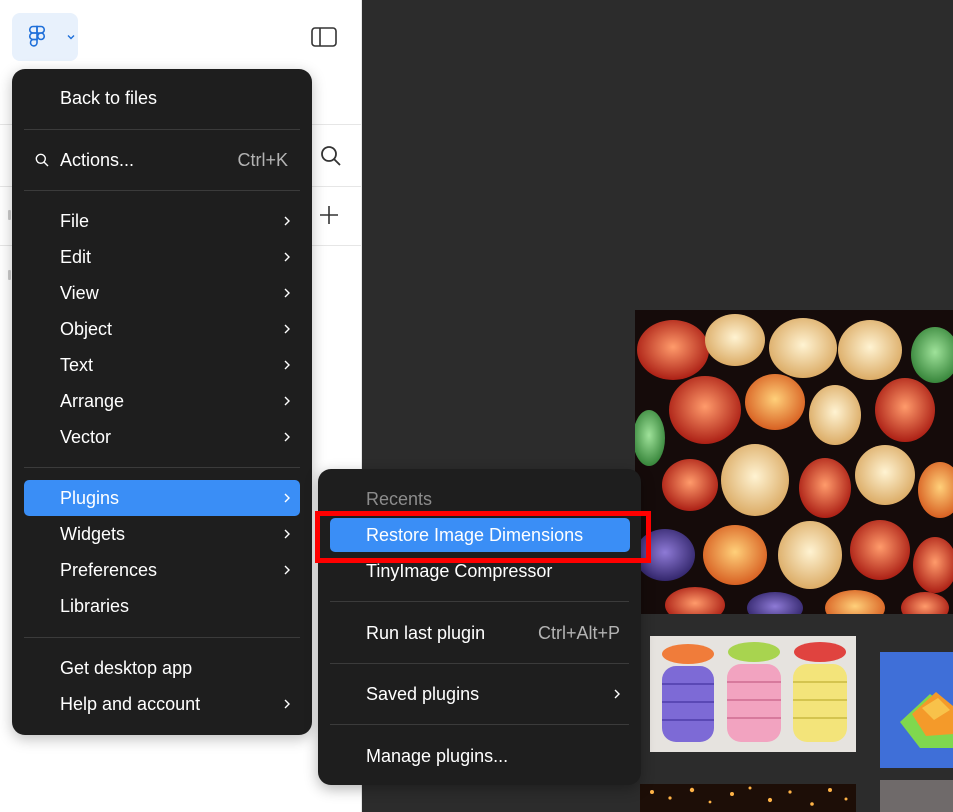 The width and height of the screenshot is (953, 812). Describe the element at coordinates (76, 257) in the screenshot. I see `menu-item-label: Edit` at that location.